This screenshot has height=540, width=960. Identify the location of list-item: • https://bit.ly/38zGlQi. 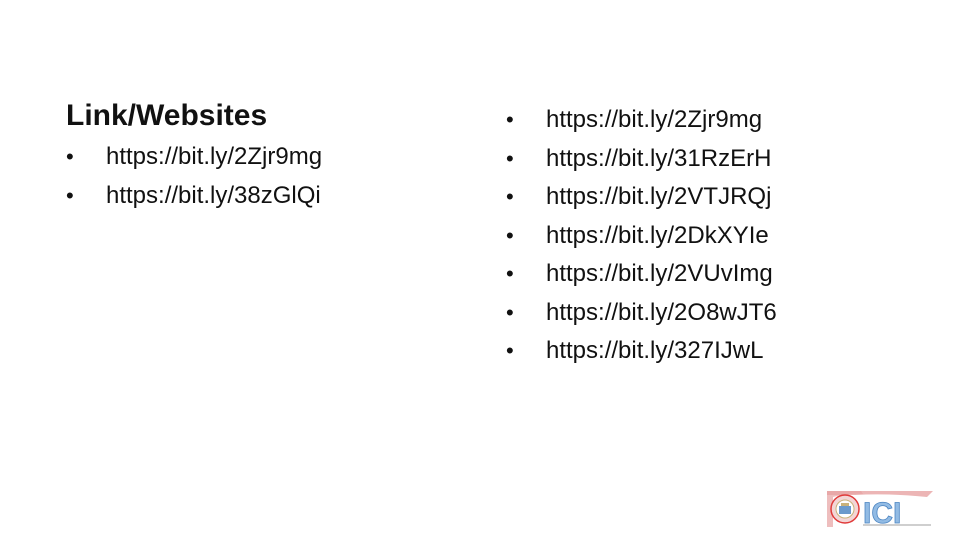
(194, 196).